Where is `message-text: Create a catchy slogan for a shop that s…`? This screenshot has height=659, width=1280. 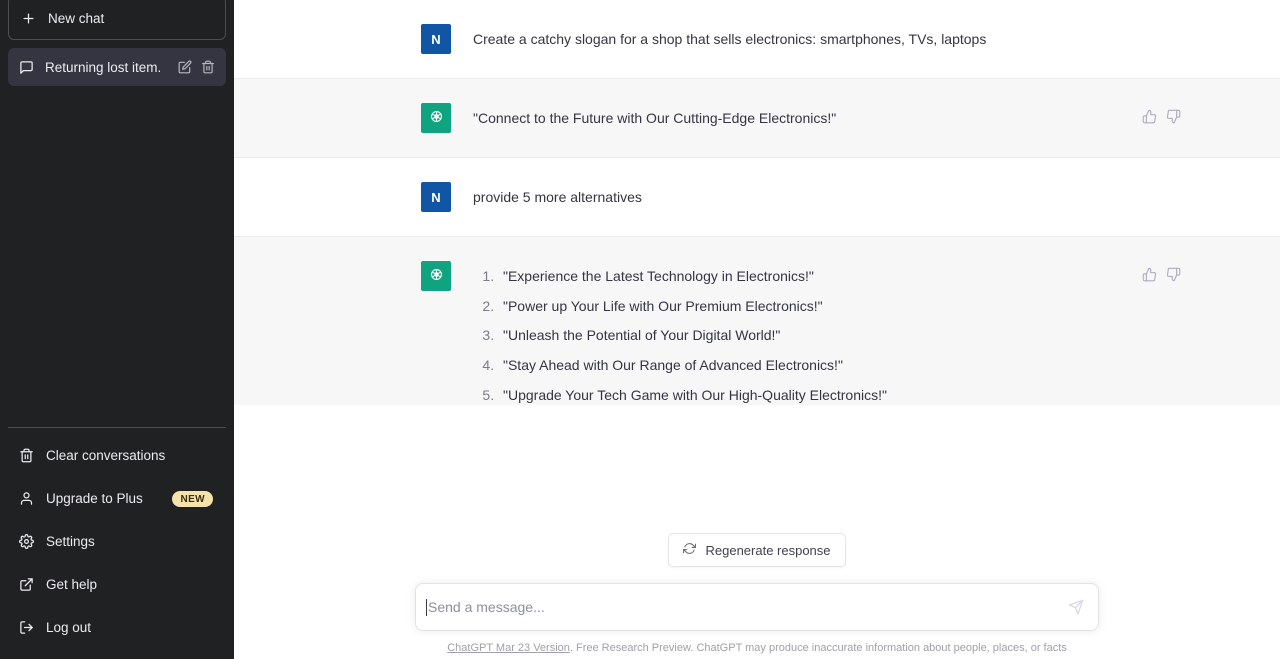 message-text: Create a catchy slogan for a shop that s… is located at coordinates (783, 39).